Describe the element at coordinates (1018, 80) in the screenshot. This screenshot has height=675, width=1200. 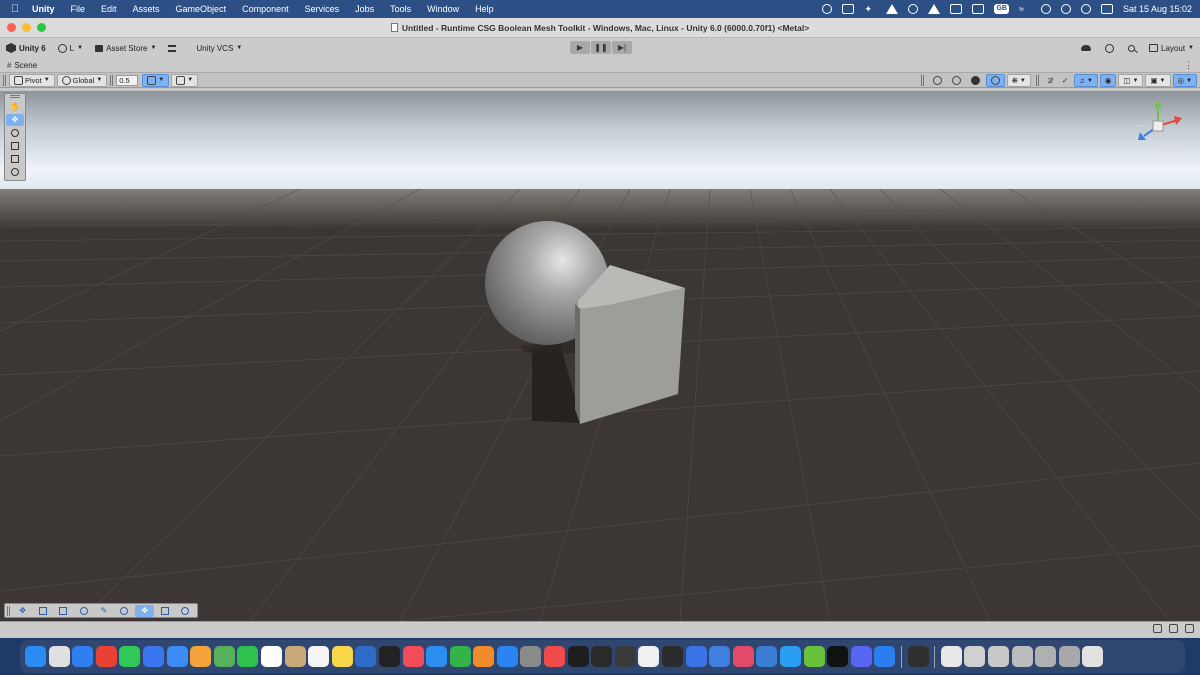
I see `debug-draw-mode-dropdown: ❋ ▼` at that location.